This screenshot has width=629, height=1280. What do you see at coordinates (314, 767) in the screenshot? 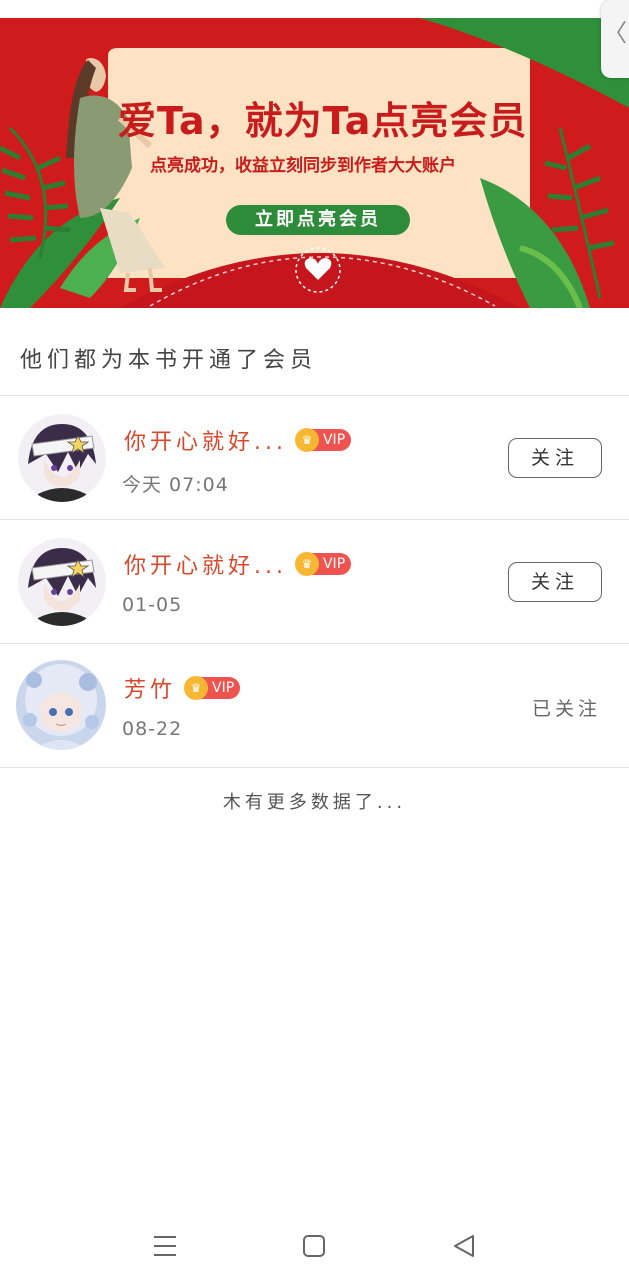
I see `divider` at bounding box center [314, 767].